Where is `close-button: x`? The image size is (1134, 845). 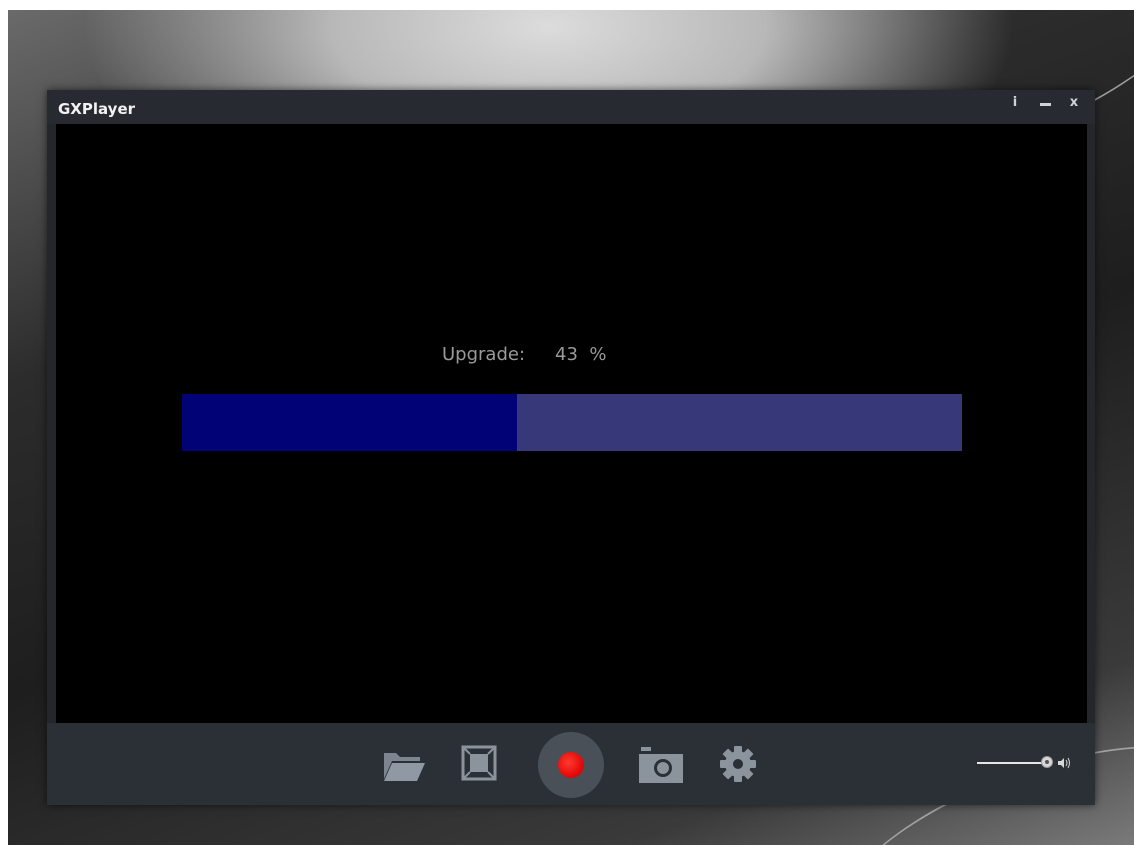 close-button: x is located at coordinates (1074, 103).